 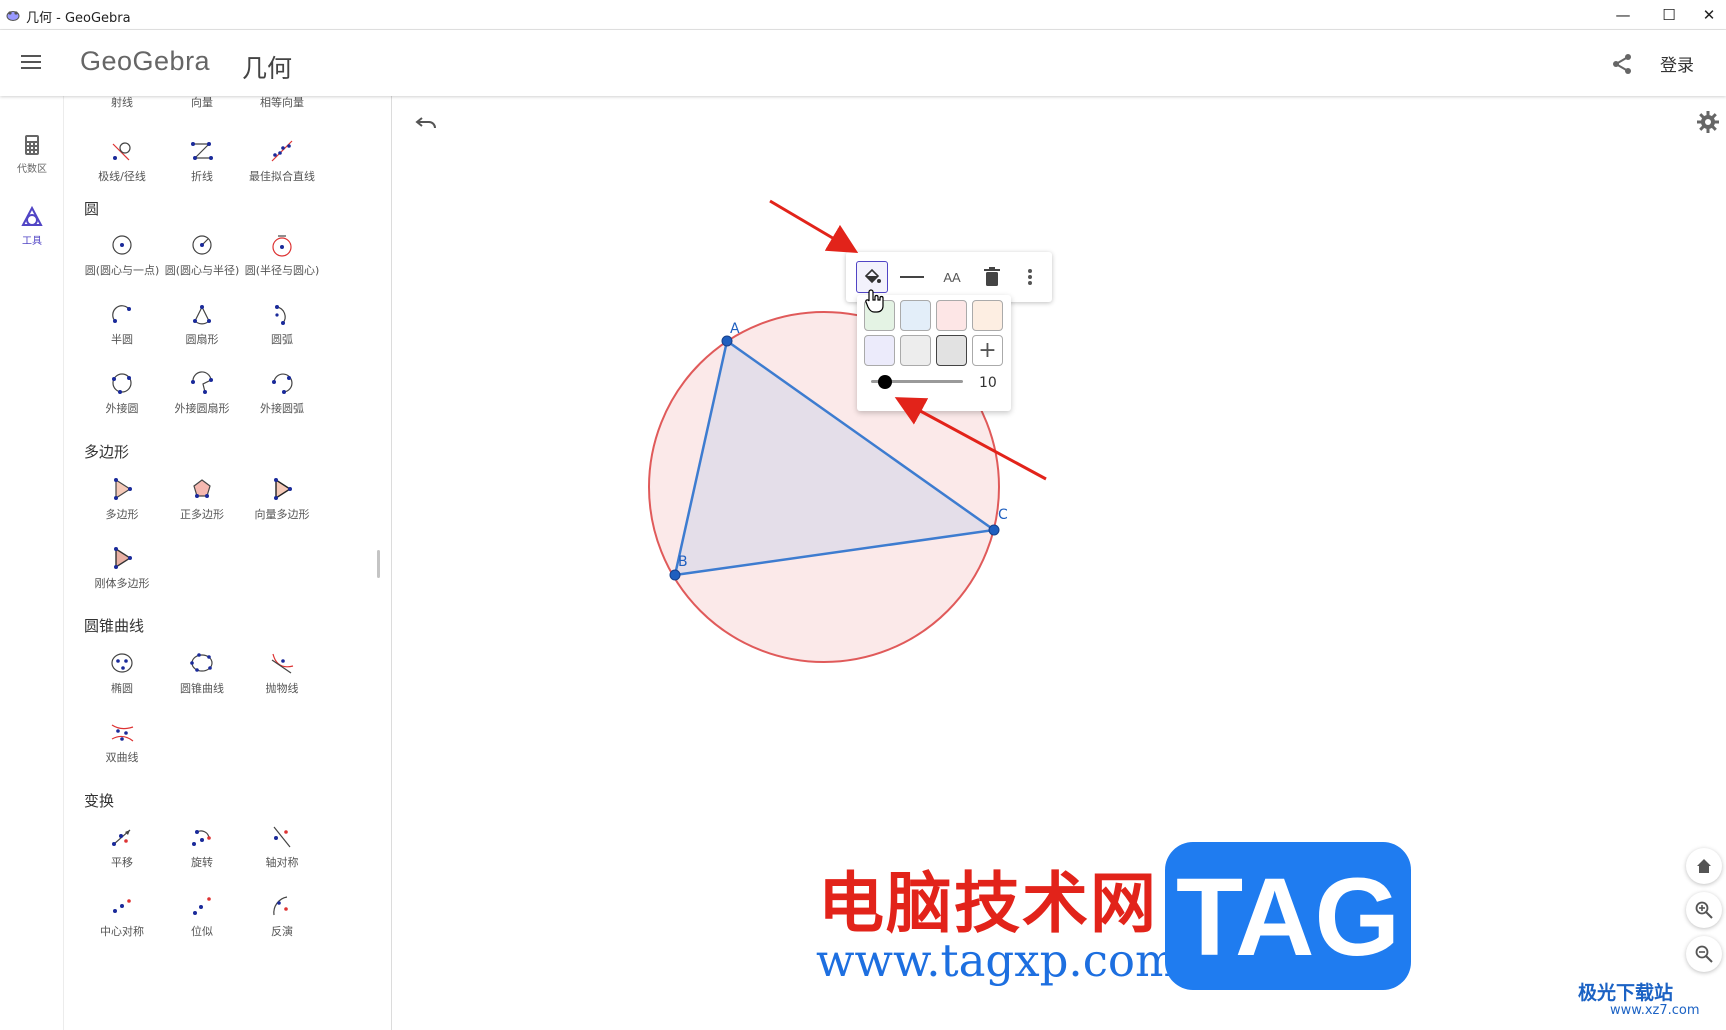 I want to click on opacity-slider, so click(x=917, y=382).